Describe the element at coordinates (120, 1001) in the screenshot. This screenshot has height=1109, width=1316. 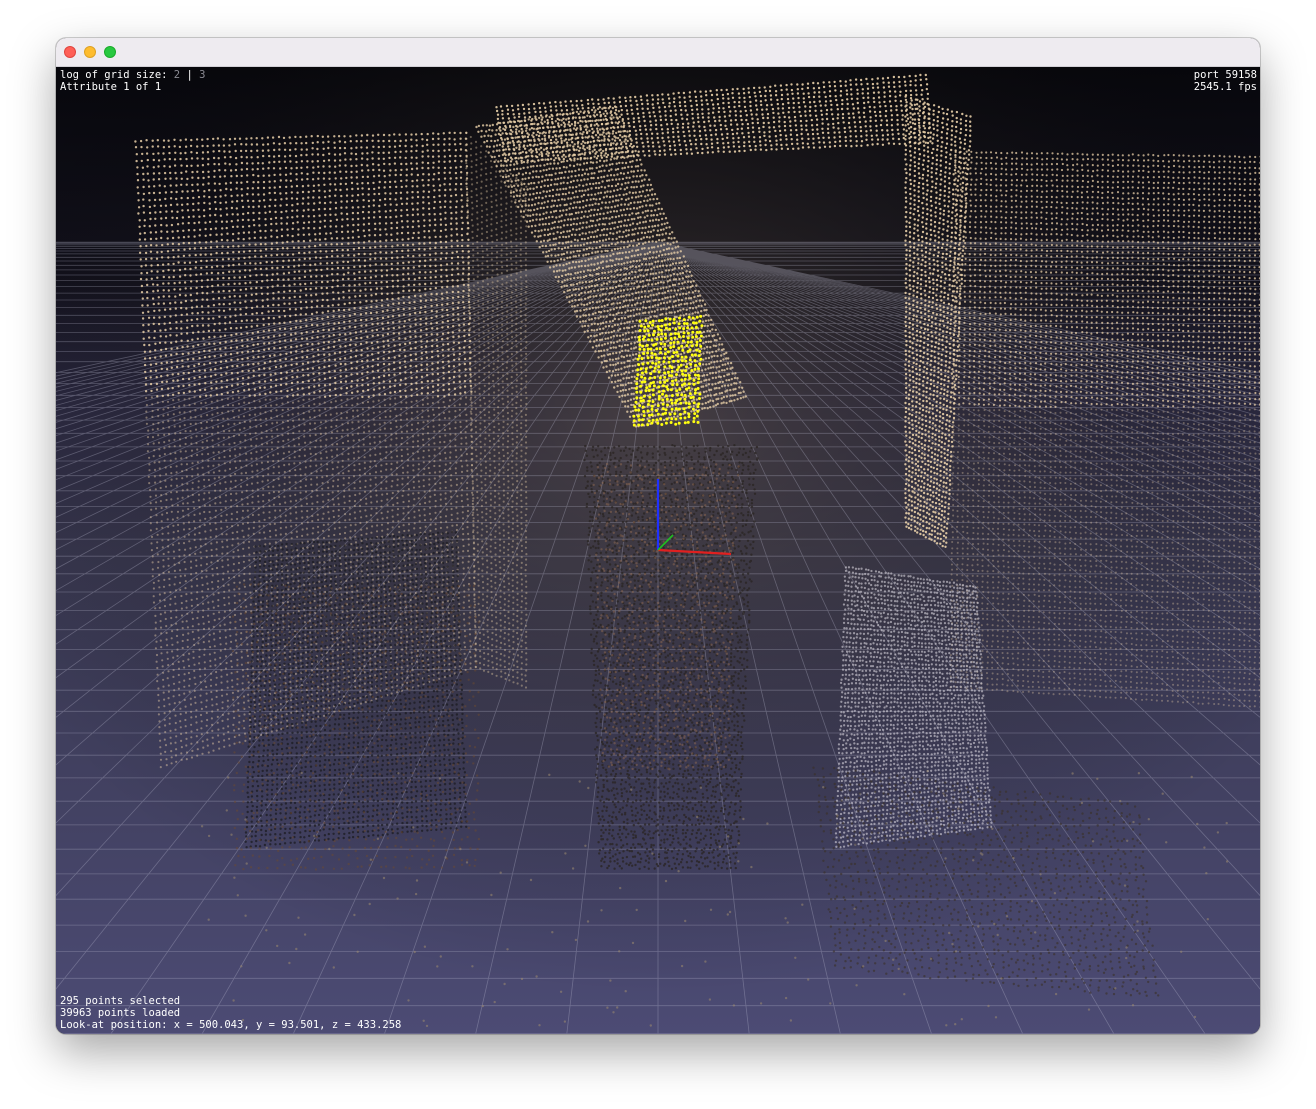
I see `points-selected-label: 295 points selected` at that location.